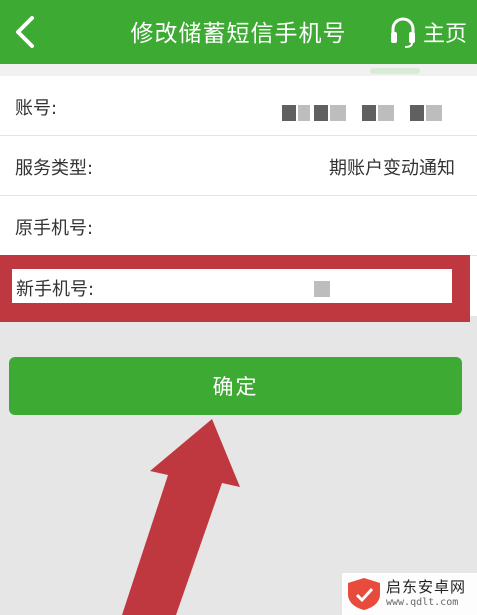 The image size is (477, 615). What do you see at coordinates (55, 289) in the screenshot?
I see `new-phone-label: 新手机号:` at bounding box center [55, 289].